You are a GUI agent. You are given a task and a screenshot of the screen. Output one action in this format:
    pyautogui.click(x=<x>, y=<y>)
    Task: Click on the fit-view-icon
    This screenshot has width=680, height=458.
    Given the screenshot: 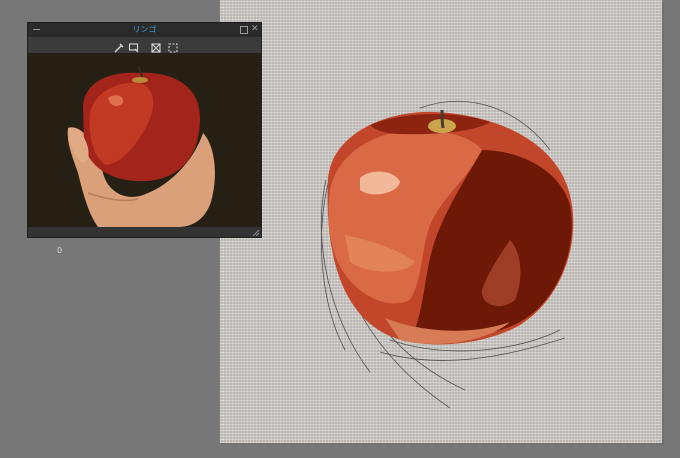 What is the action you would take?
    pyautogui.click(x=156, y=46)
    